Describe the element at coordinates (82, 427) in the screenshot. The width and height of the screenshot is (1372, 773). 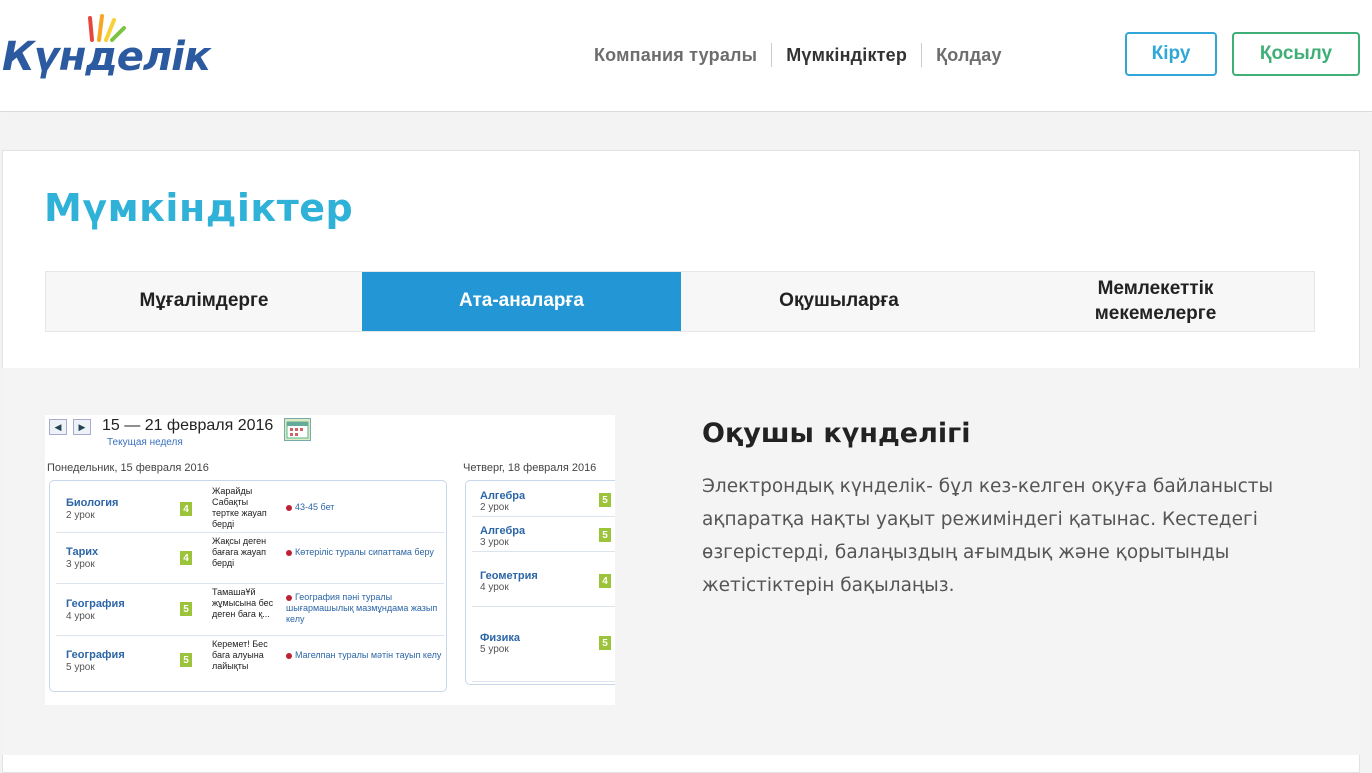
I see `next-week-icon: ▶` at that location.